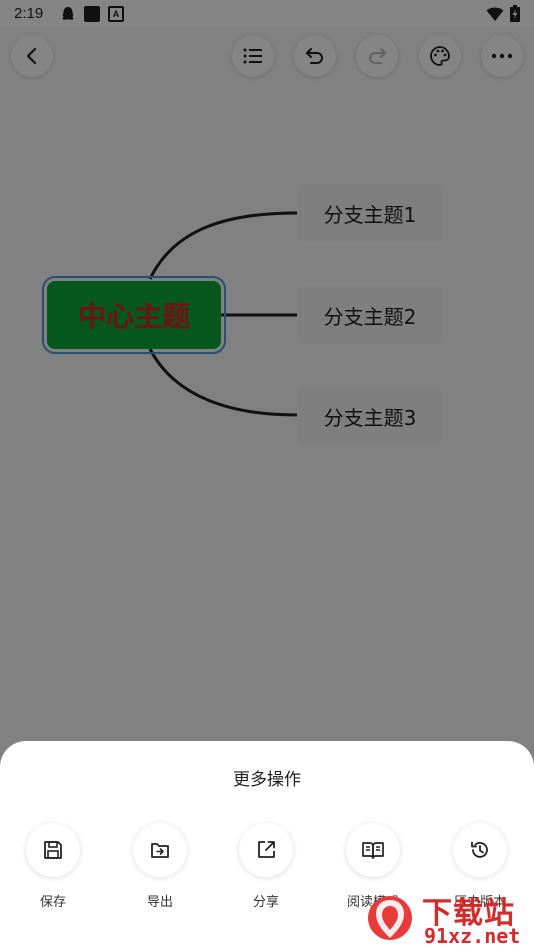 Image resolution: width=534 pixels, height=950 pixels. Describe the element at coordinates (449, 919) in the screenshot. I see `watermark: 下载站 91xz.net` at that location.